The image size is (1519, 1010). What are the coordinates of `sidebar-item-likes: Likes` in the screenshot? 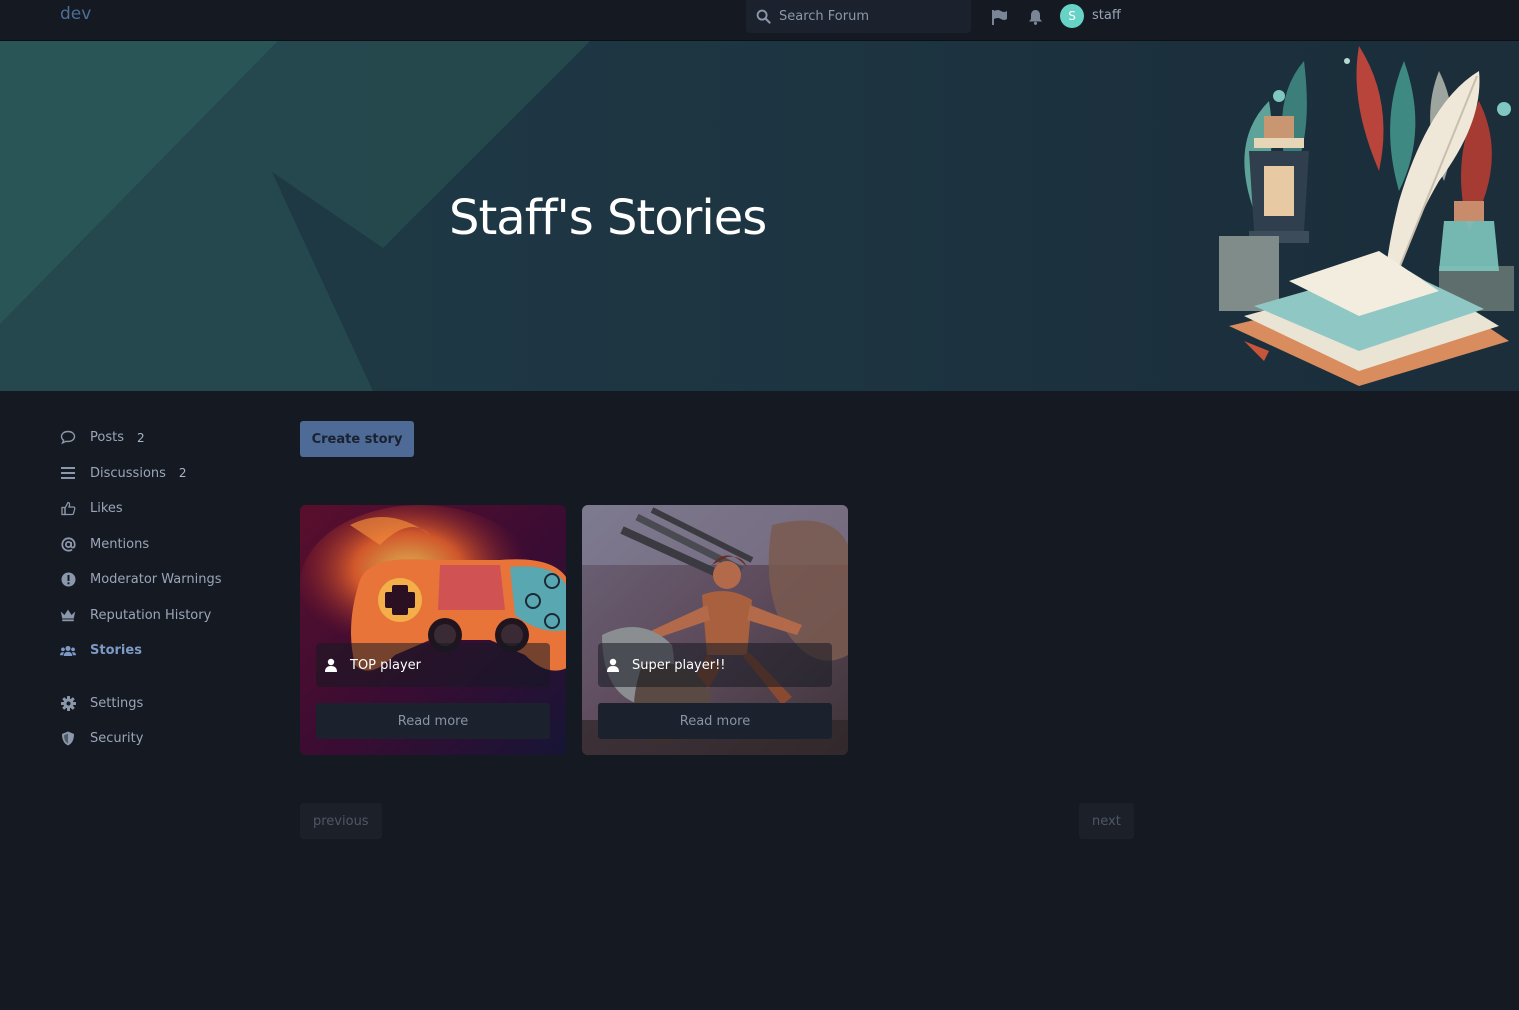 It's located at (170, 509).